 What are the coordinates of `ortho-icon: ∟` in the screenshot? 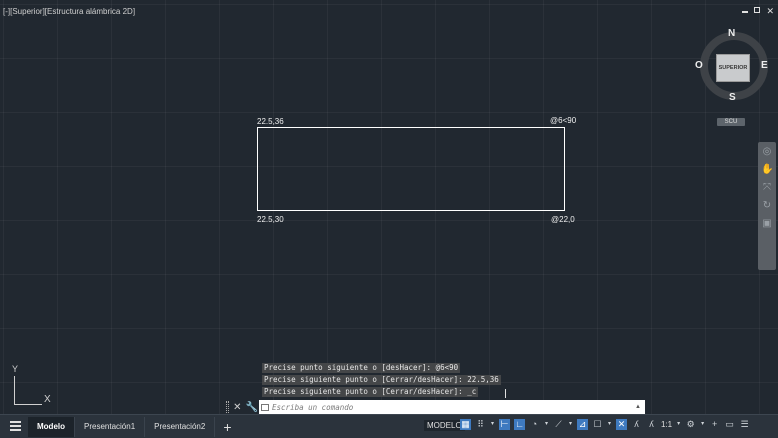 It's located at (519, 424).